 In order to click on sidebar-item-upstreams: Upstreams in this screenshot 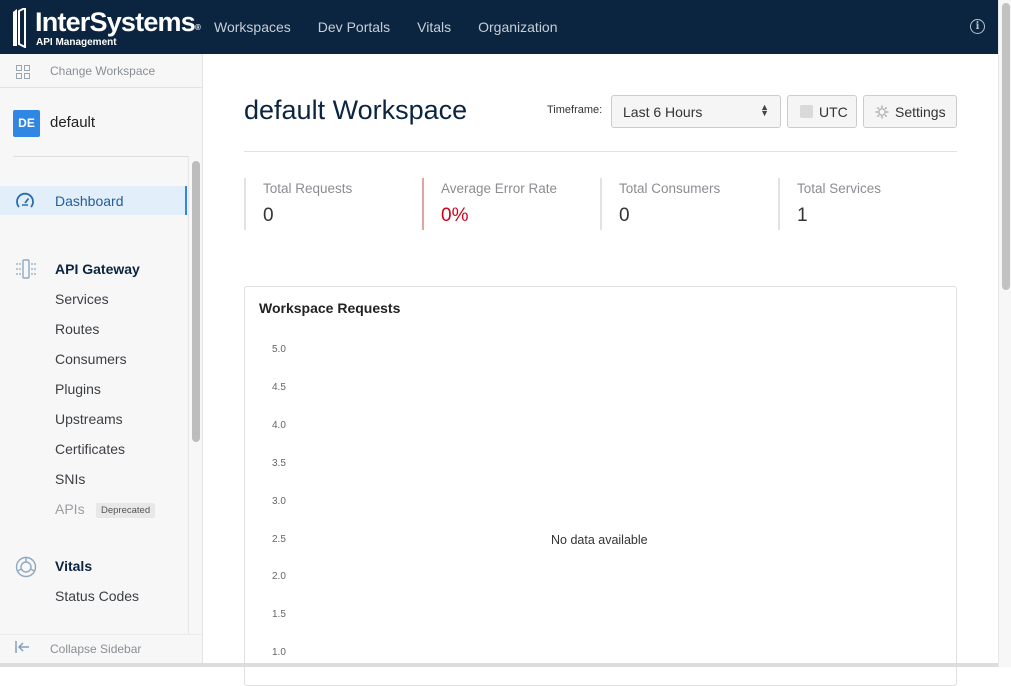, I will do `click(89, 419)`.